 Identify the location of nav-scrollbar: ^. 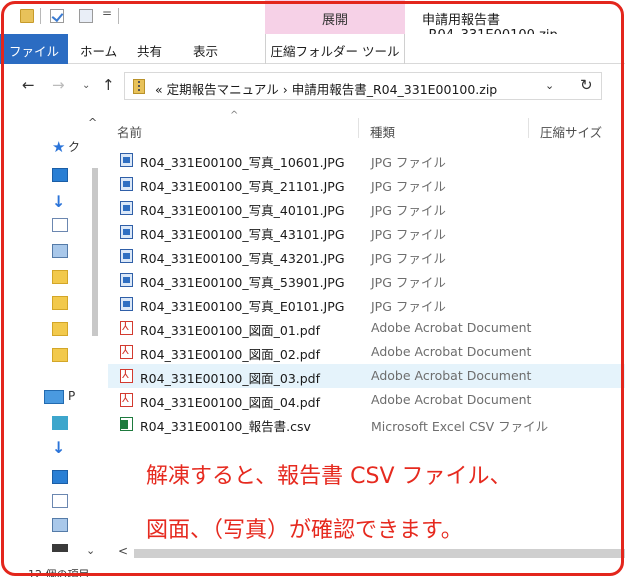
(95, 331).